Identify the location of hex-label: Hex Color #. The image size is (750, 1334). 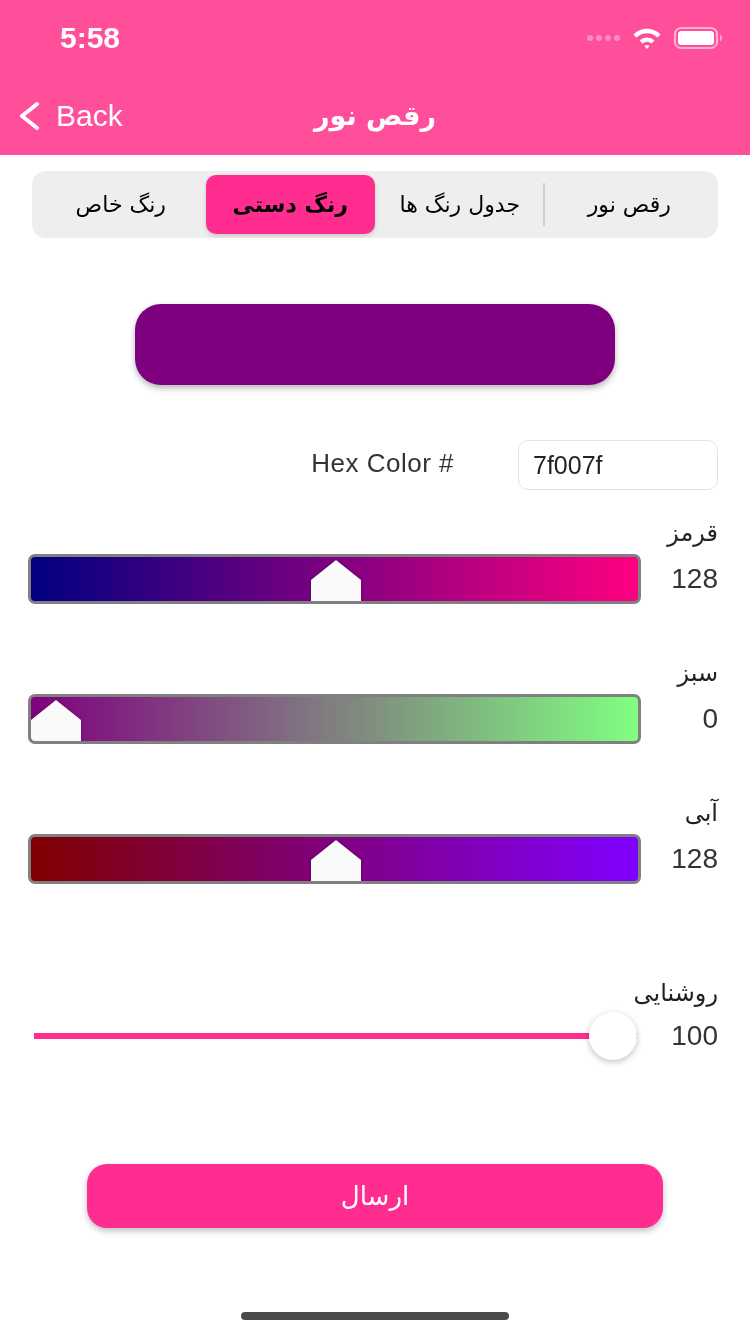
(382, 463).